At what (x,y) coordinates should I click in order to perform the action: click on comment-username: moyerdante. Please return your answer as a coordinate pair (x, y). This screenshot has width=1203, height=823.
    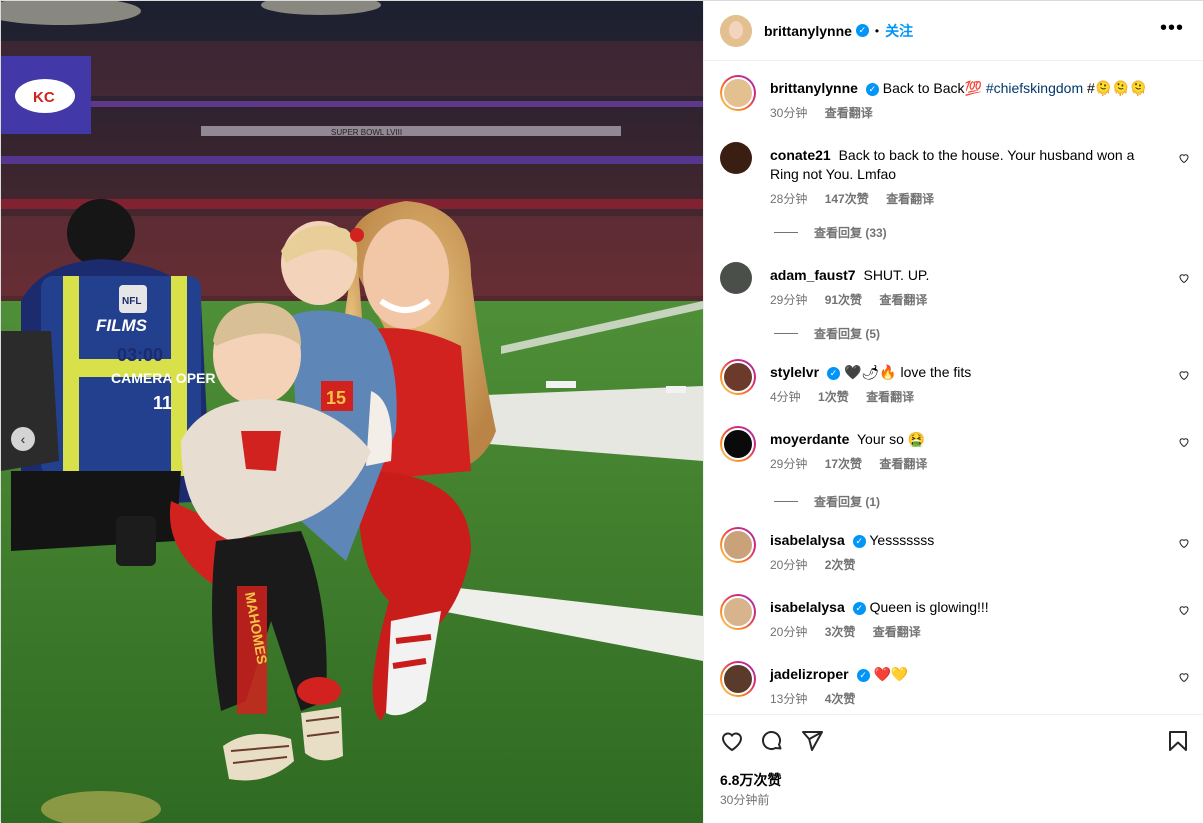
    Looking at the image, I should click on (809, 439).